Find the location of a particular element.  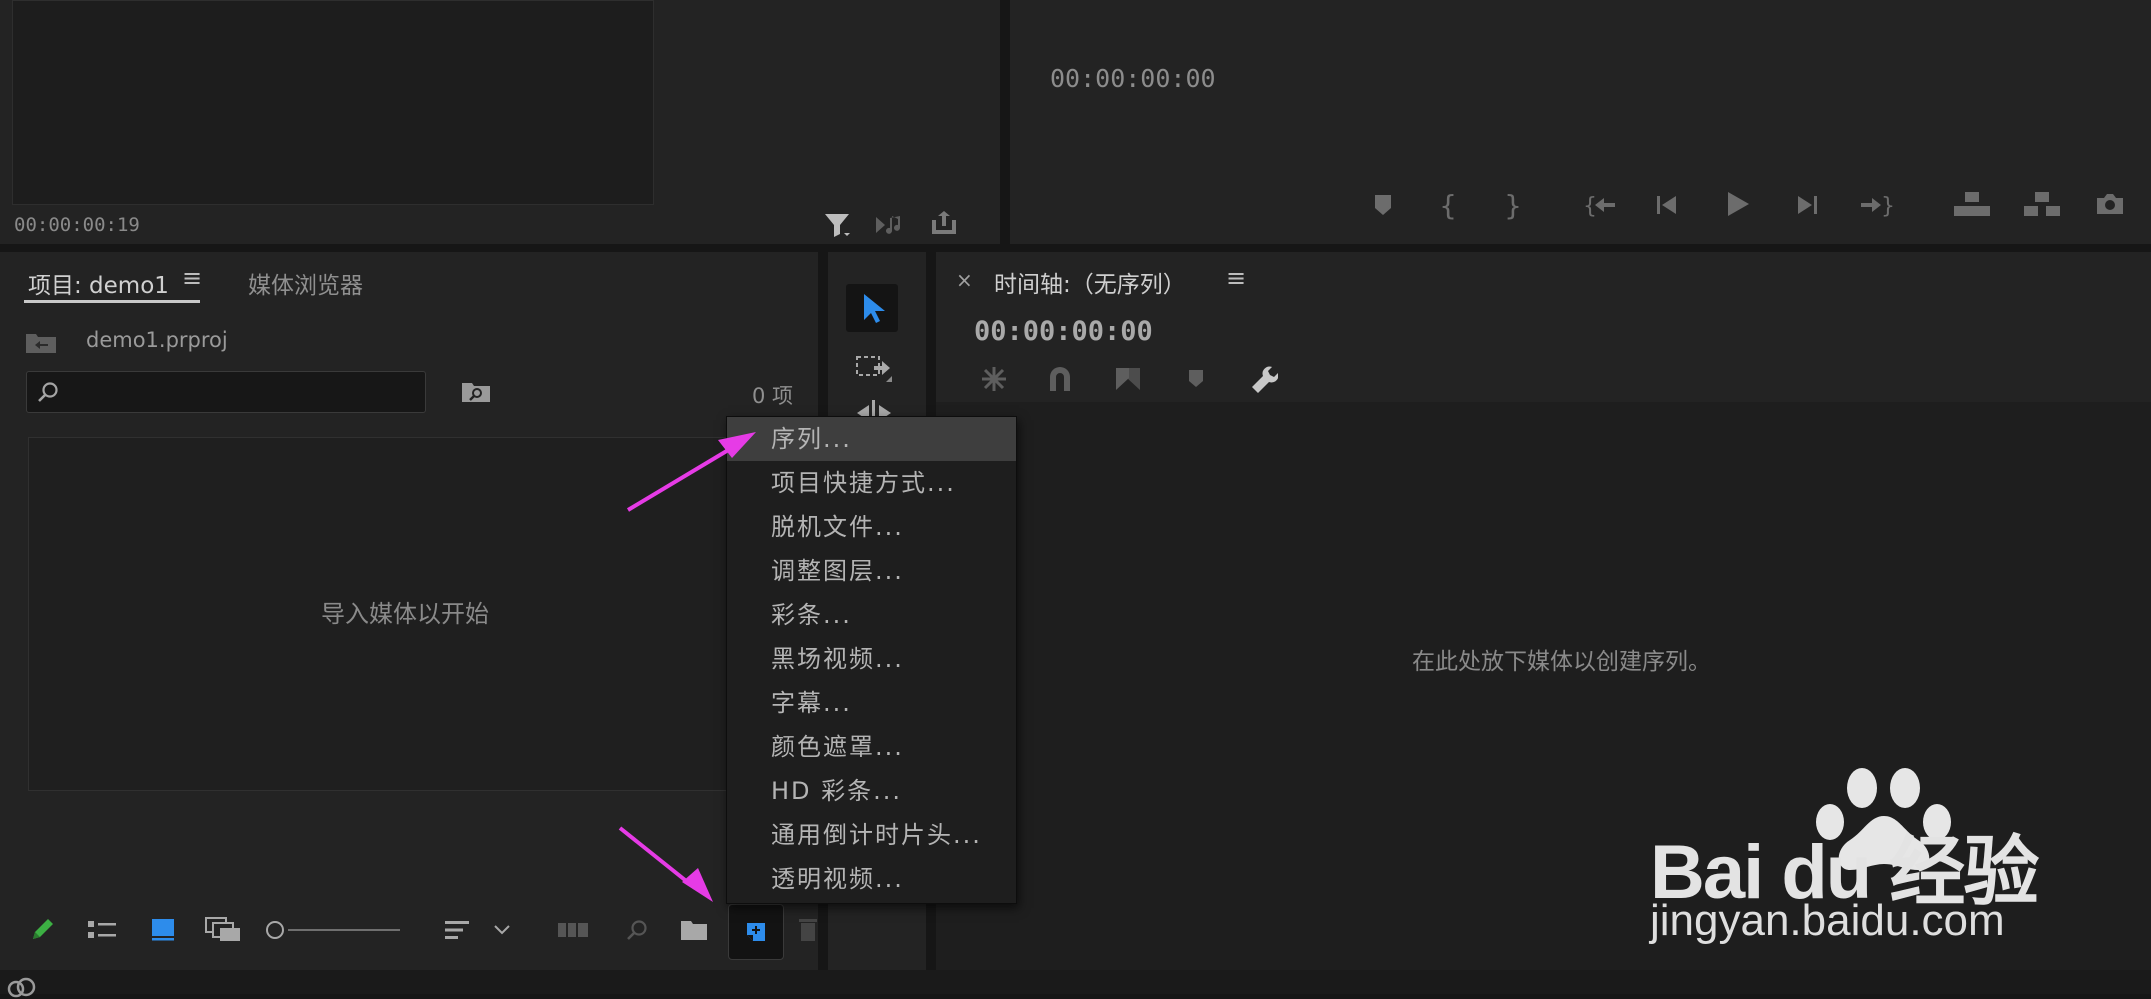

annotation-arrow-button is located at coordinates (665, 864).